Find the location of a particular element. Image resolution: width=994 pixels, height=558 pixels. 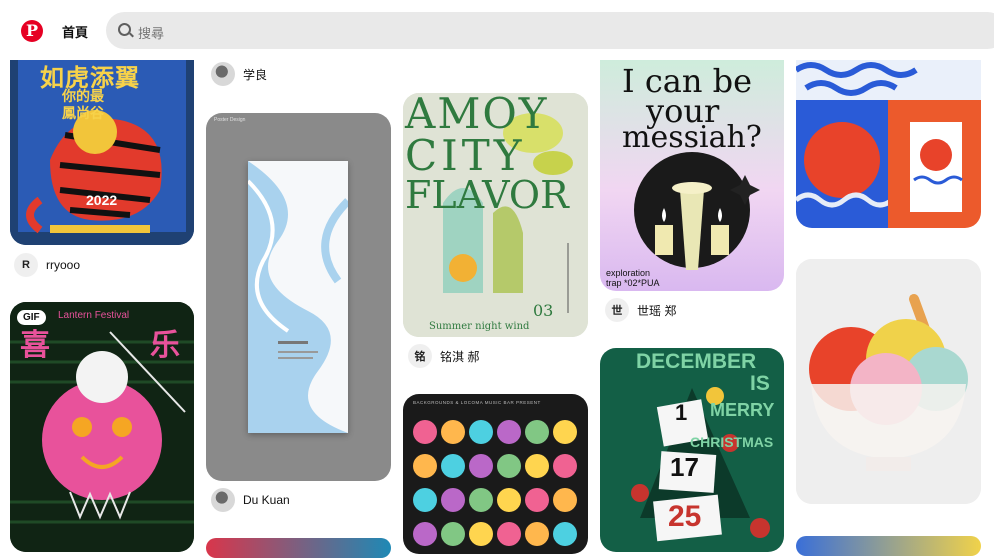

marble-poster-sheet is located at coordinates (298, 297).